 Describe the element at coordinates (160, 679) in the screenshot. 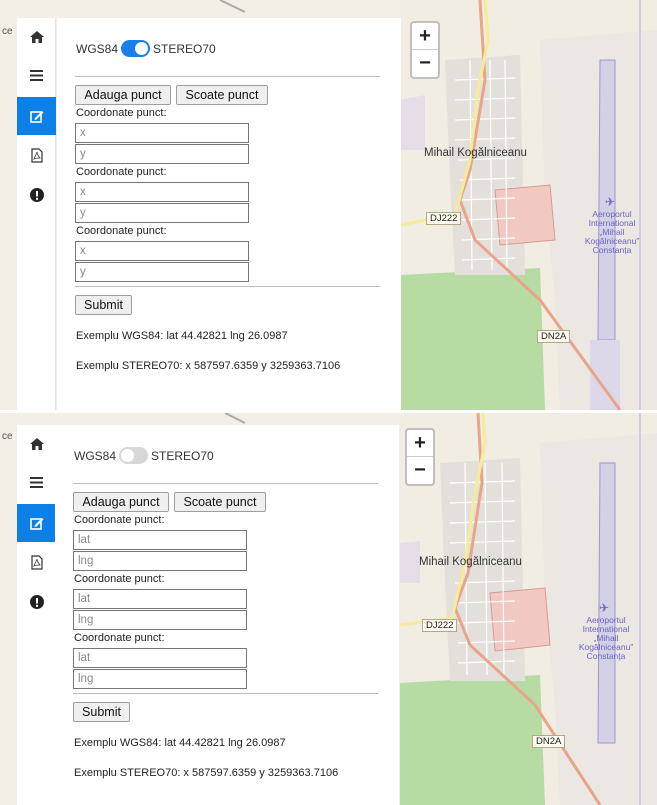

I see `point-3-lng-input` at that location.